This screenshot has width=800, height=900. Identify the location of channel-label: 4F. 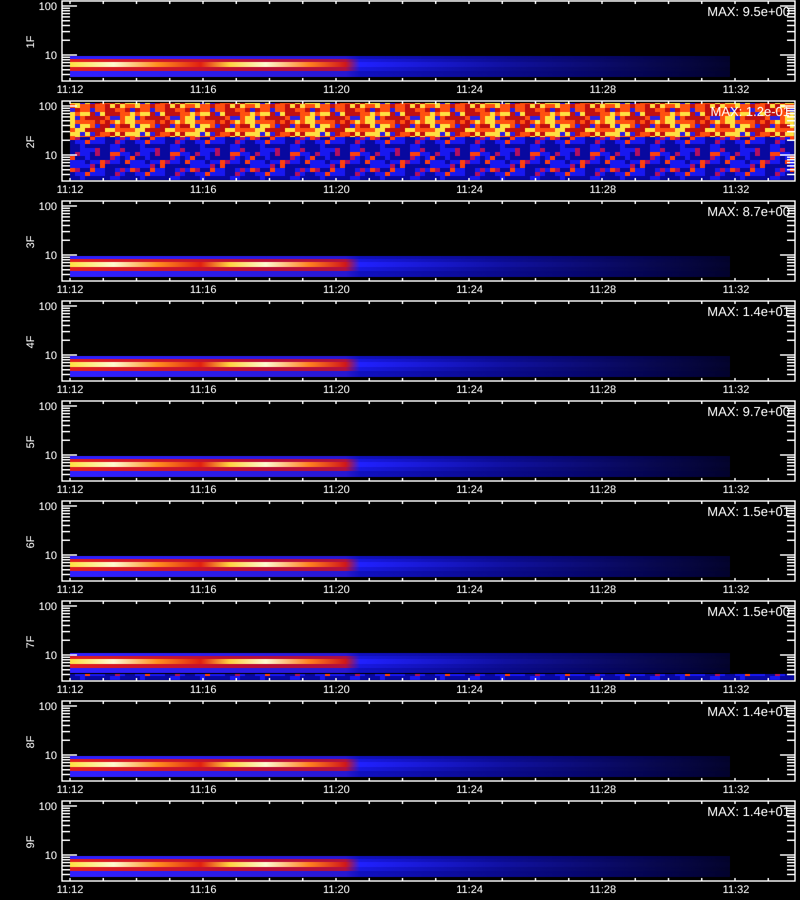
(31, 342).